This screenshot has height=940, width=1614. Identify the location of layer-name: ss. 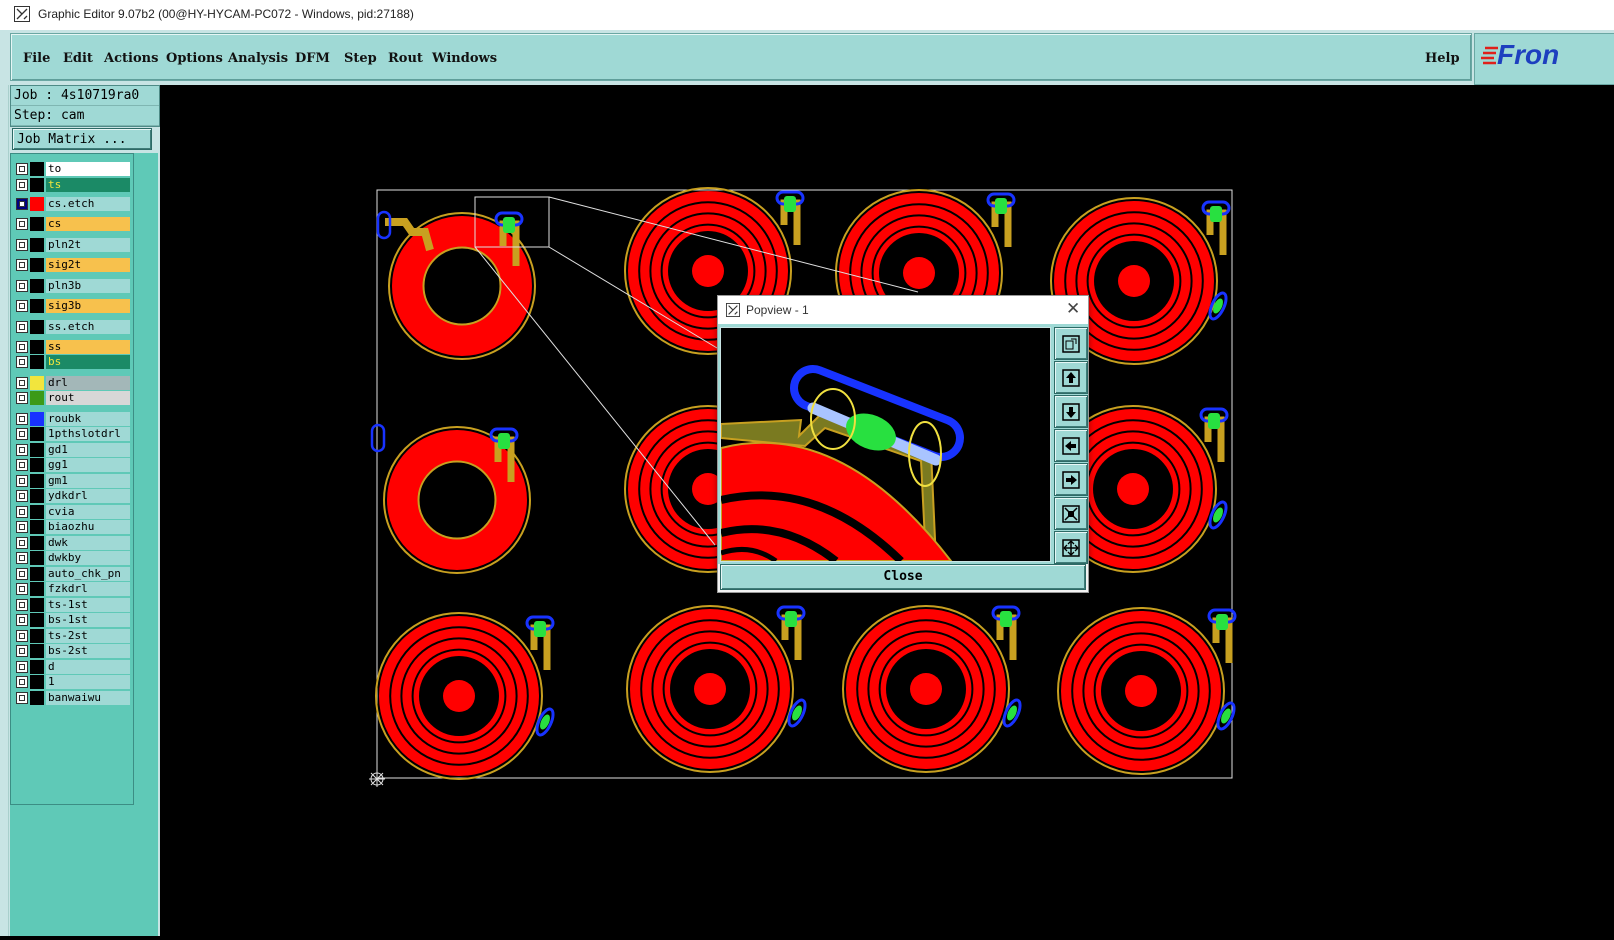
(88, 347).